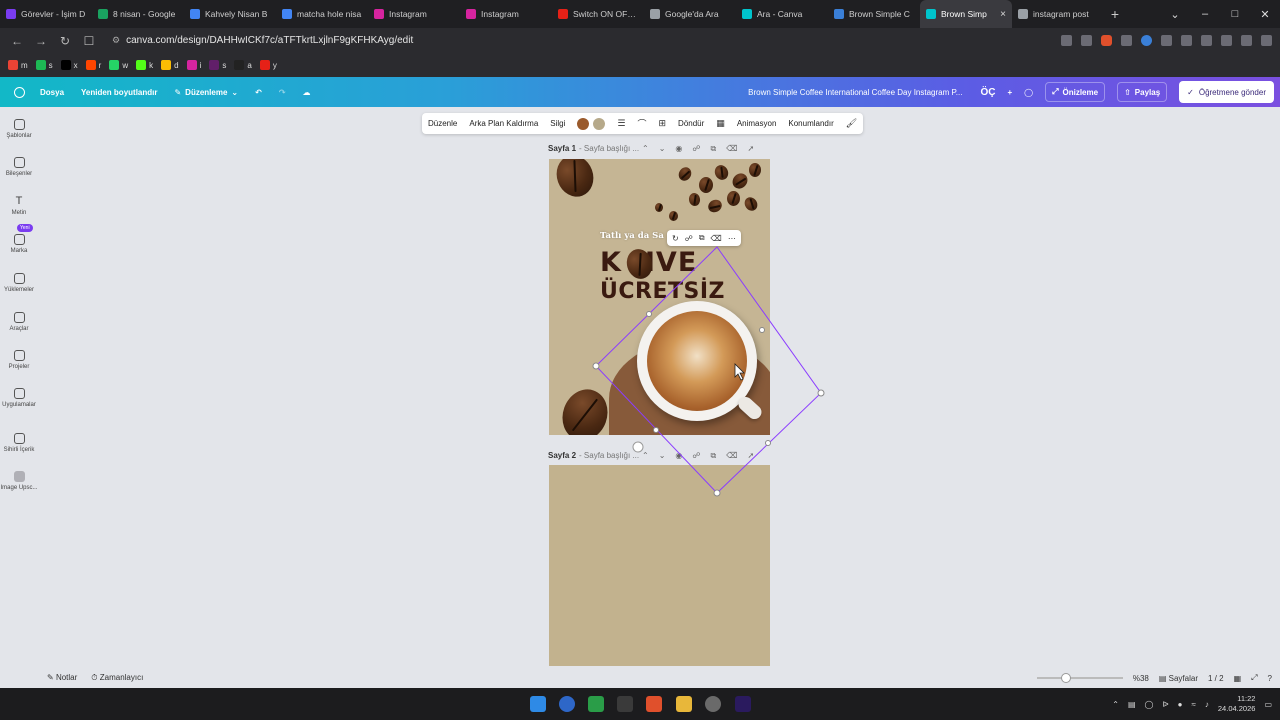  What do you see at coordinates (689, 238) in the screenshot?
I see `lock-element-icon: ☍` at bounding box center [689, 238].